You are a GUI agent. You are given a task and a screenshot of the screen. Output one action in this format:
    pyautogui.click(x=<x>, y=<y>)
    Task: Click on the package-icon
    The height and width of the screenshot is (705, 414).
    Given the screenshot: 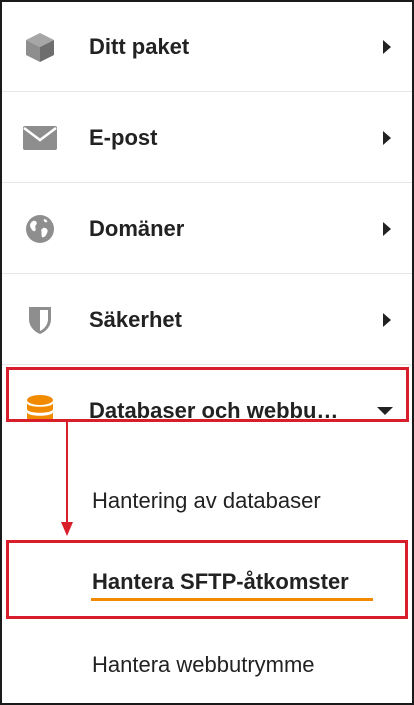 What is the action you would take?
    pyautogui.click(x=40, y=47)
    